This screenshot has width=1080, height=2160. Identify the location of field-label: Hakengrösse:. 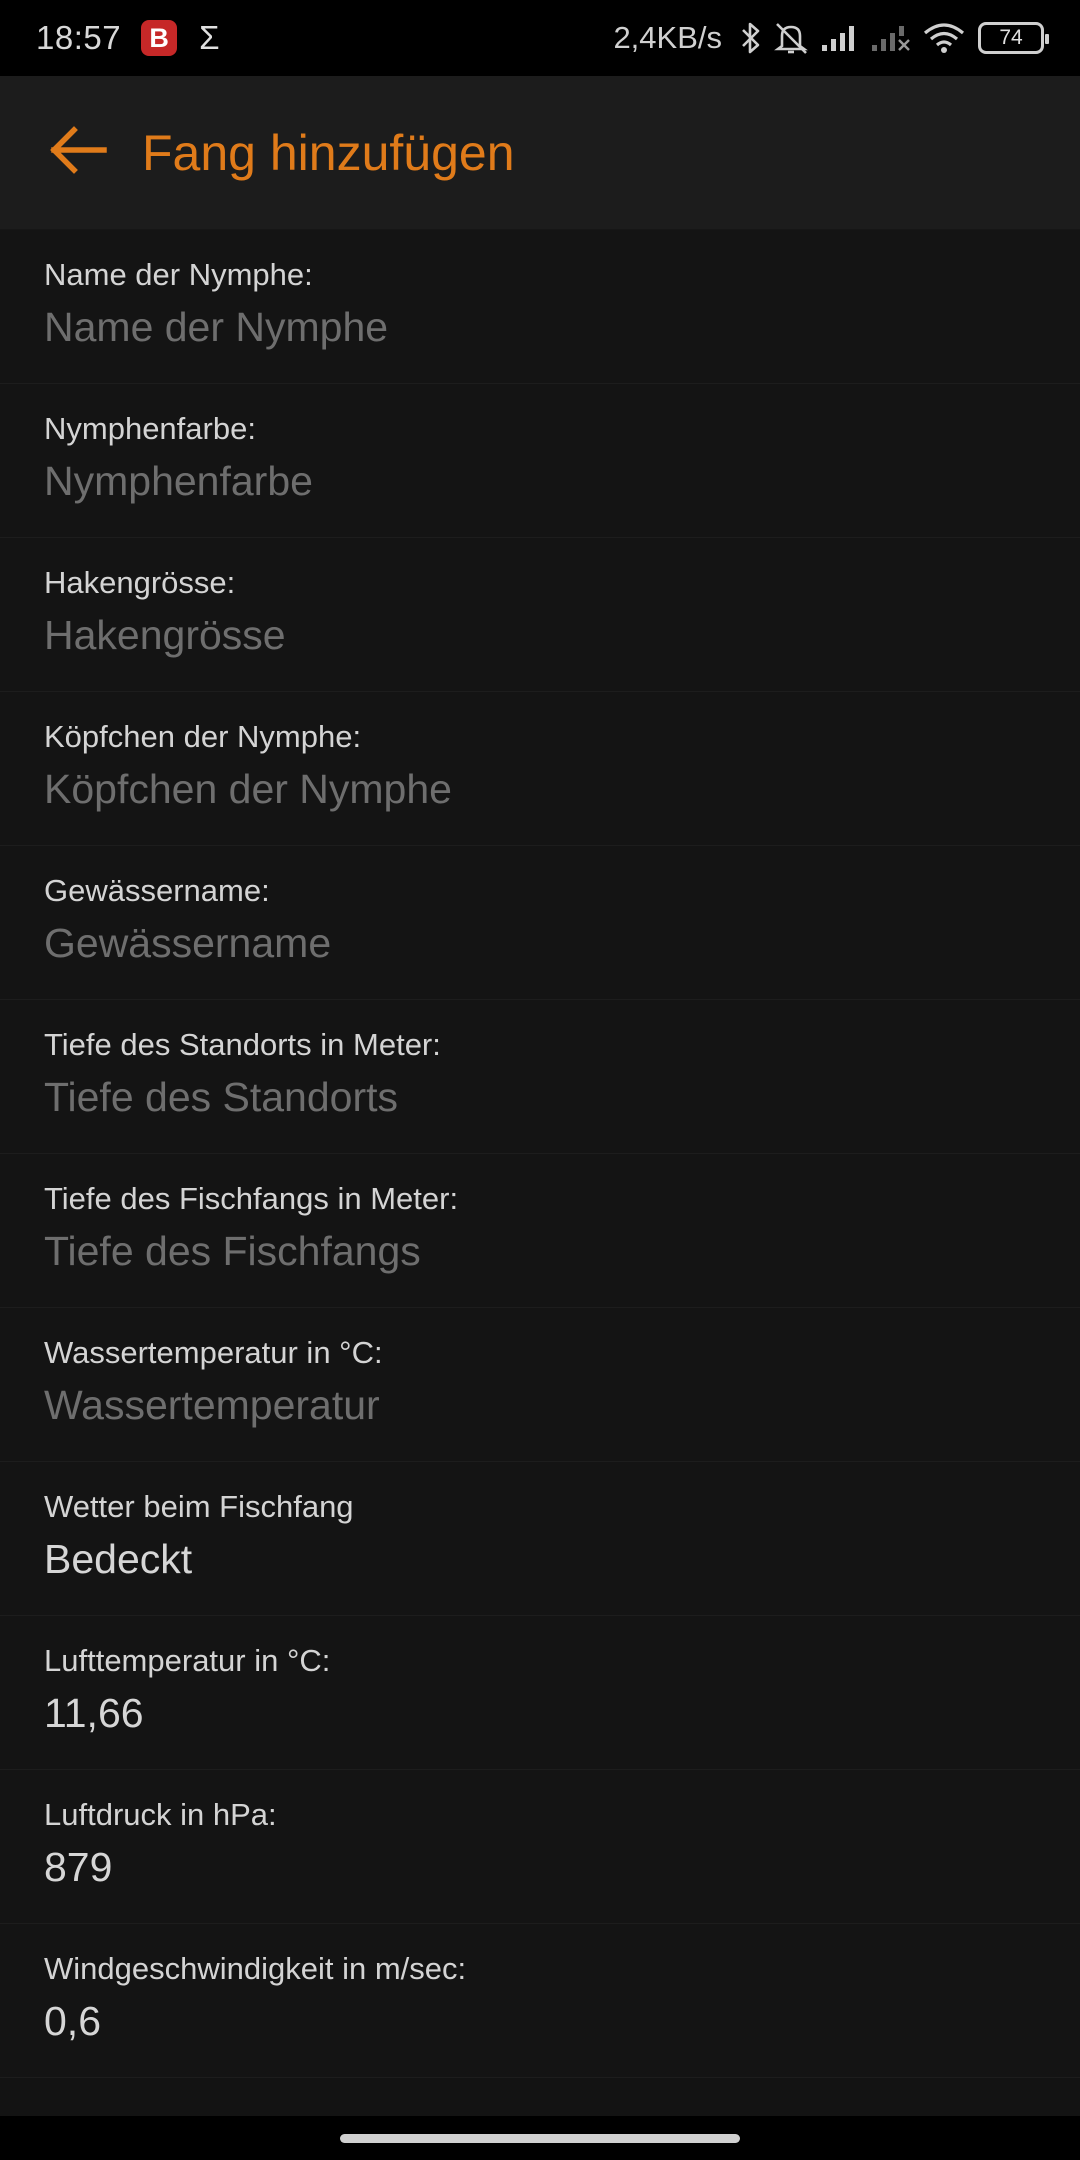
(140, 582).